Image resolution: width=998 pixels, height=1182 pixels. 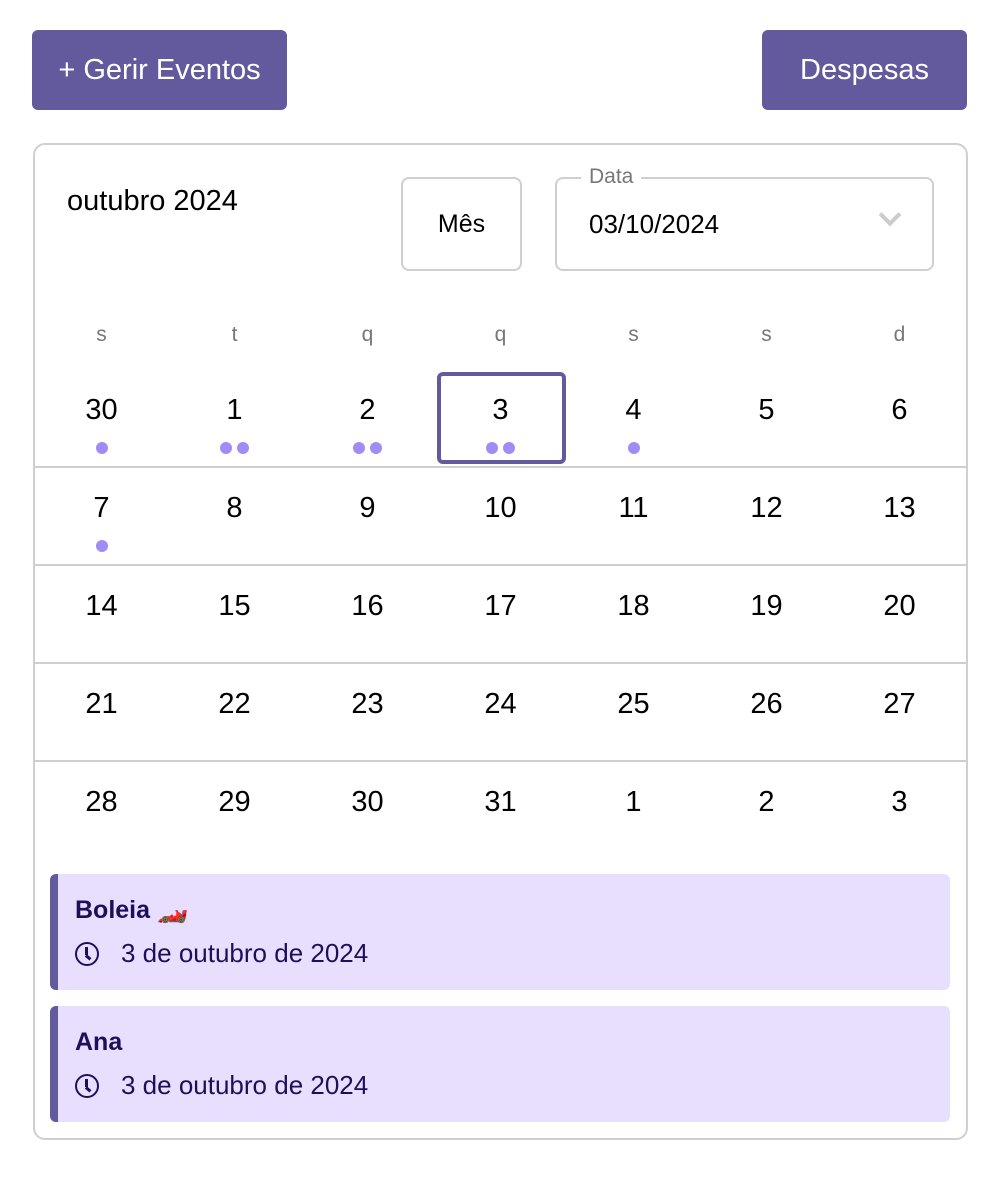 What do you see at coordinates (899, 614) in the screenshot?
I see `day-cell: 20` at bounding box center [899, 614].